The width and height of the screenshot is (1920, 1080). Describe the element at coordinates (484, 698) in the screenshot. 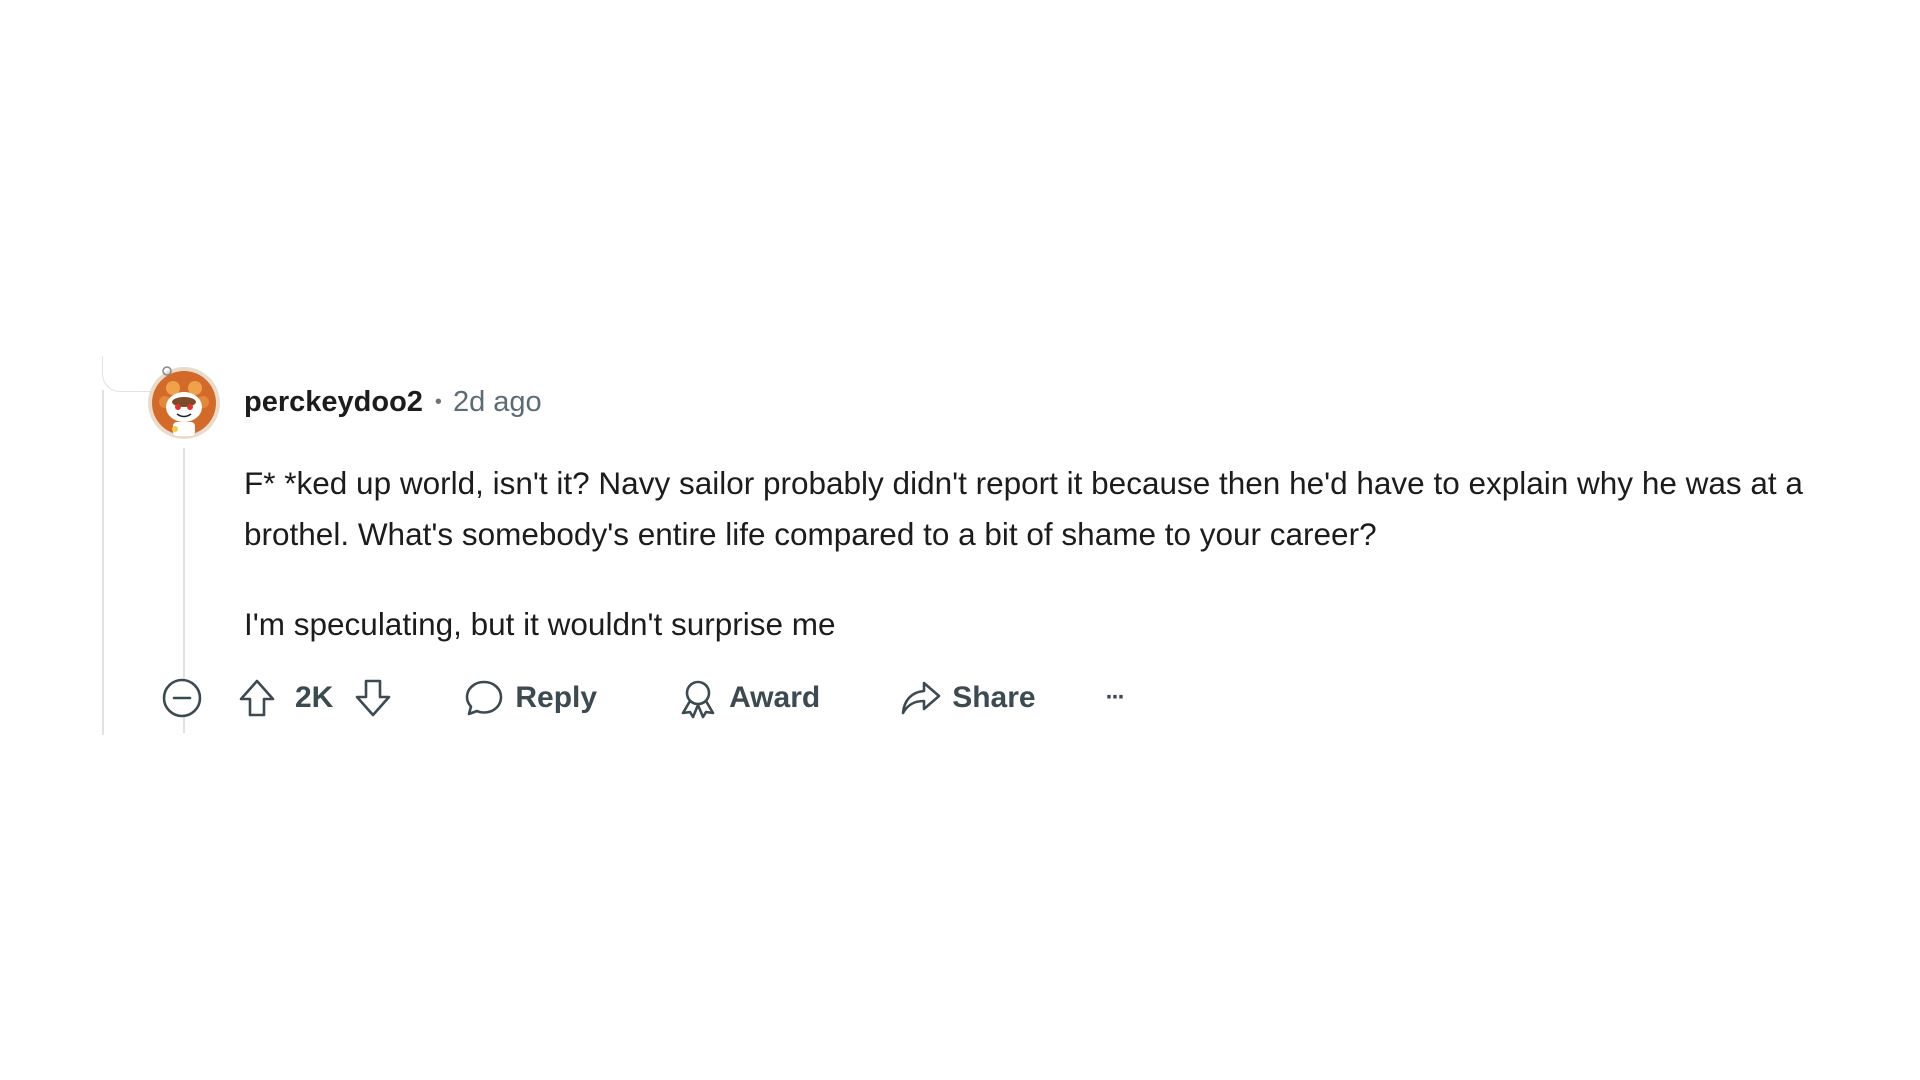

I see `speech-bubble-icon` at that location.